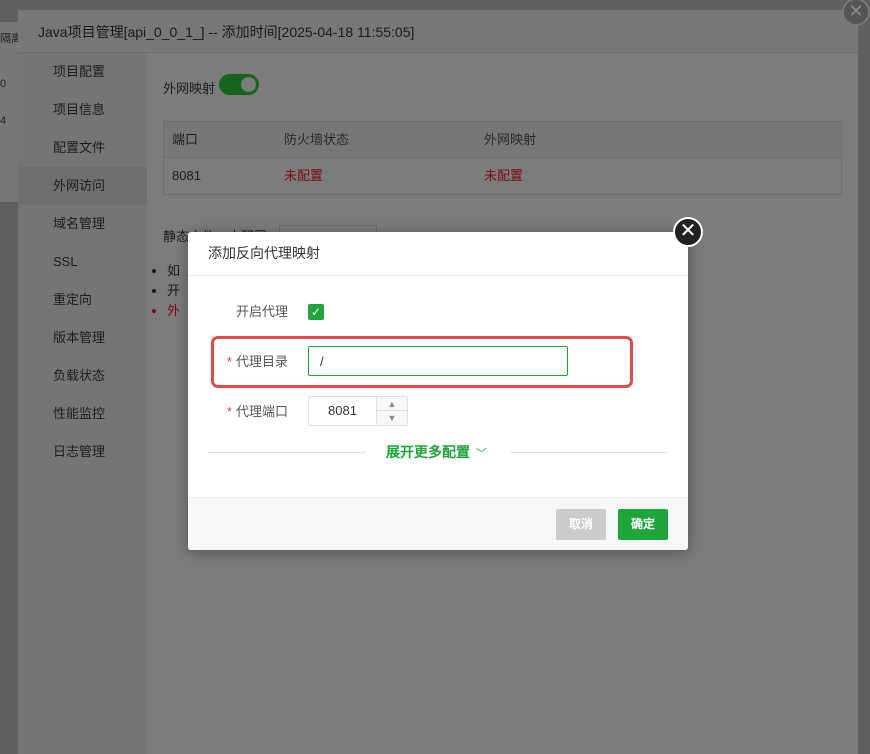 The height and width of the screenshot is (754, 870). Describe the element at coordinates (239, 84) in the screenshot. I see `external-mapping-toggle` at that location.